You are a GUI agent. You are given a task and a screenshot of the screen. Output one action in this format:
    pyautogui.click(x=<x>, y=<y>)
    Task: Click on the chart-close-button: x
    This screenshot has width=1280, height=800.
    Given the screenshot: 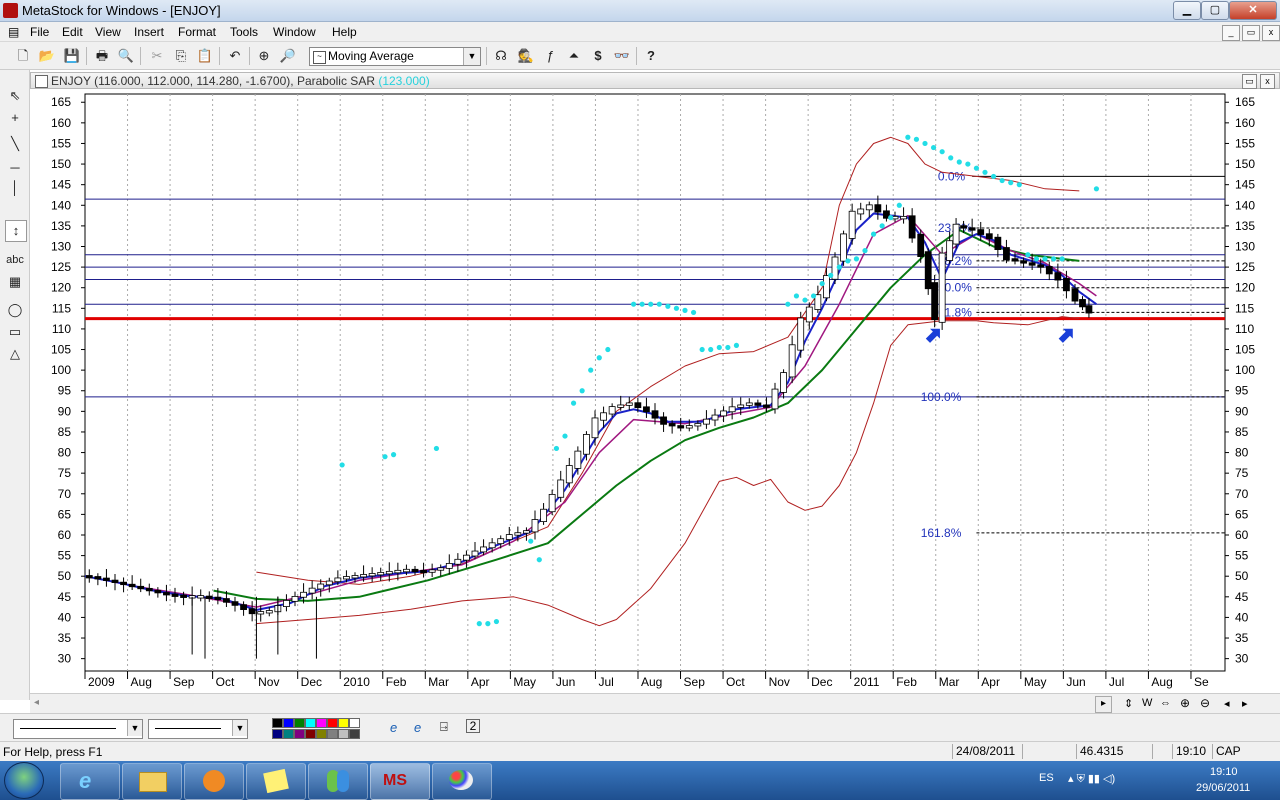 What is the action you would take?
    pyautogui.click(x=1267, y=81)
    